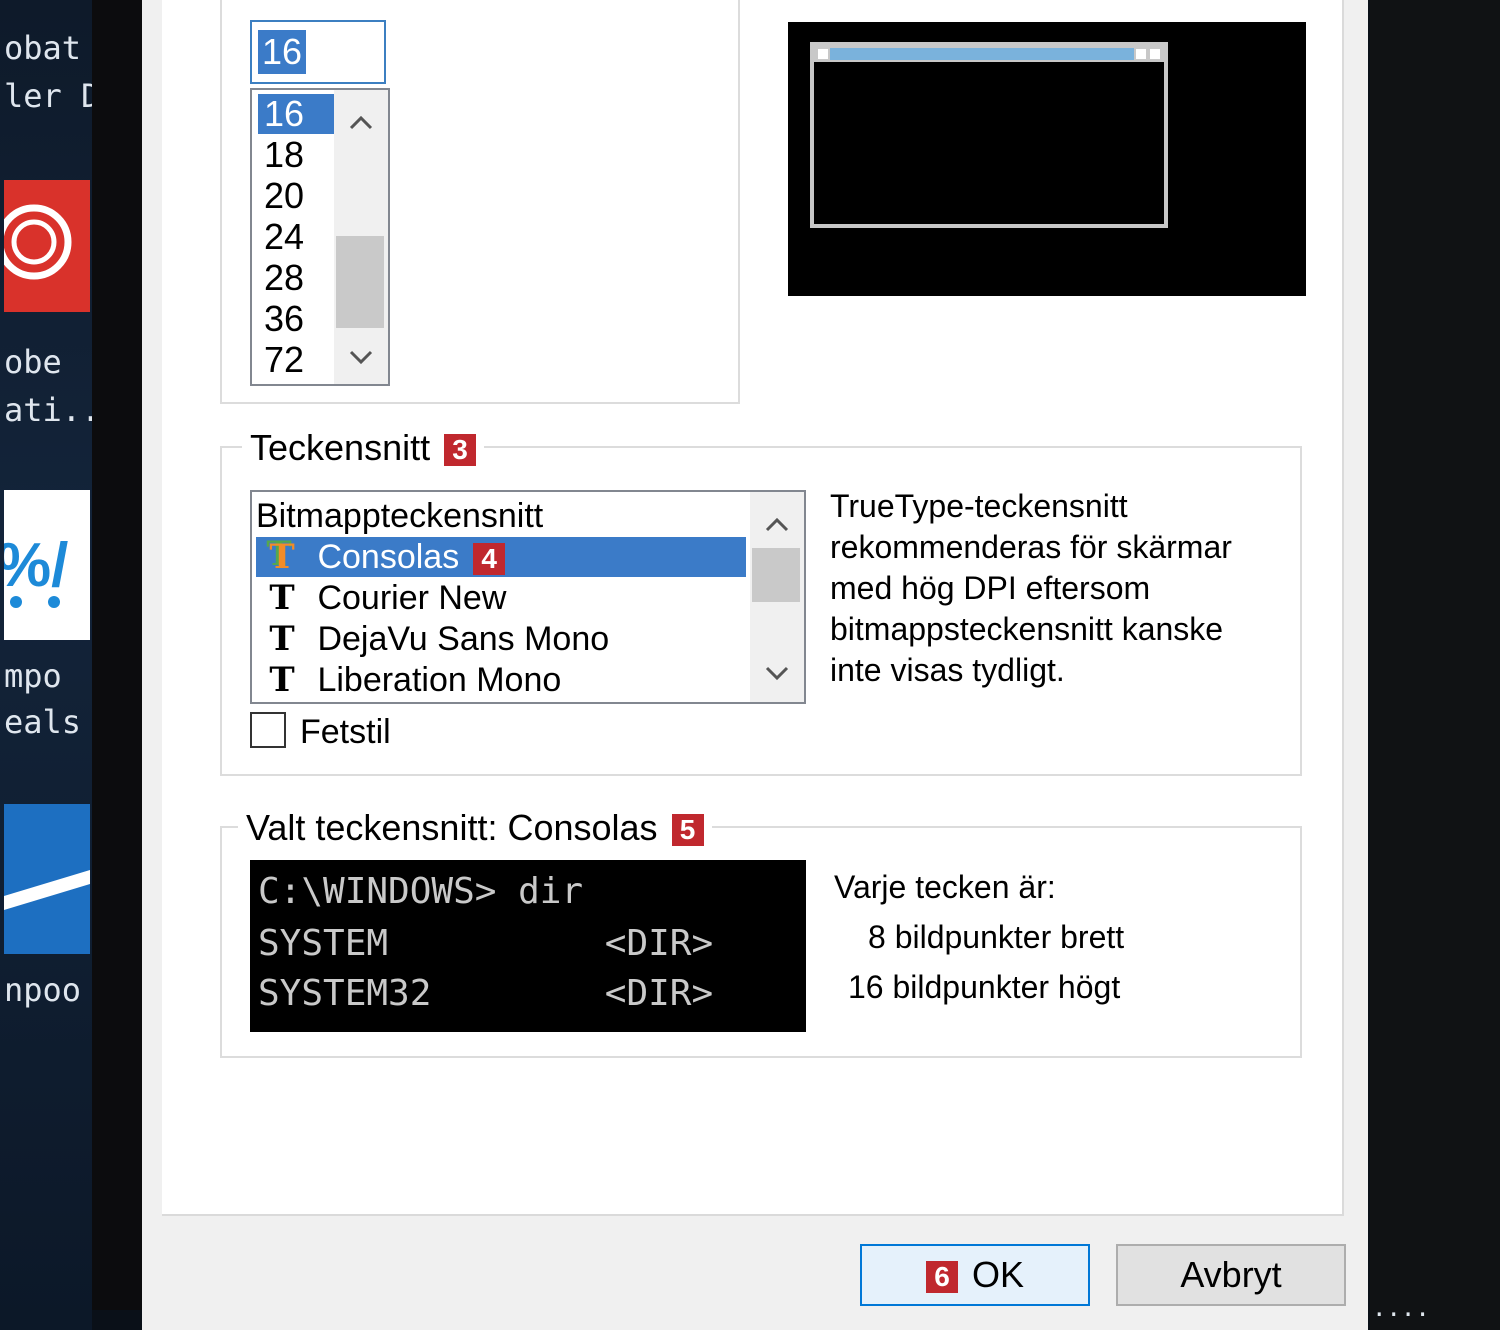 The width and height of the screenshot is (1500, 1330). I want to click on window-preview, so click(1047, 159).